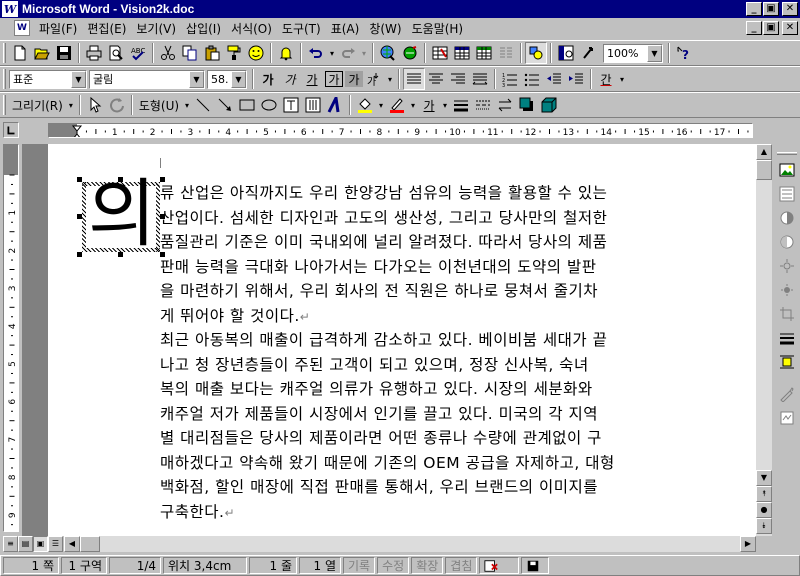 The height and width of the screenshot is (576, 800). I want to click on select-objects-icon, so click(95, 105).